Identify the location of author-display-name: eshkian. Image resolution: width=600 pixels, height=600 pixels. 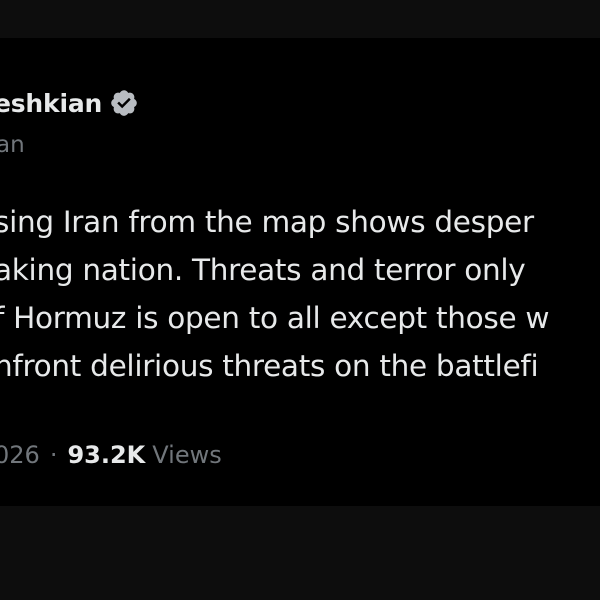
(51, 103).